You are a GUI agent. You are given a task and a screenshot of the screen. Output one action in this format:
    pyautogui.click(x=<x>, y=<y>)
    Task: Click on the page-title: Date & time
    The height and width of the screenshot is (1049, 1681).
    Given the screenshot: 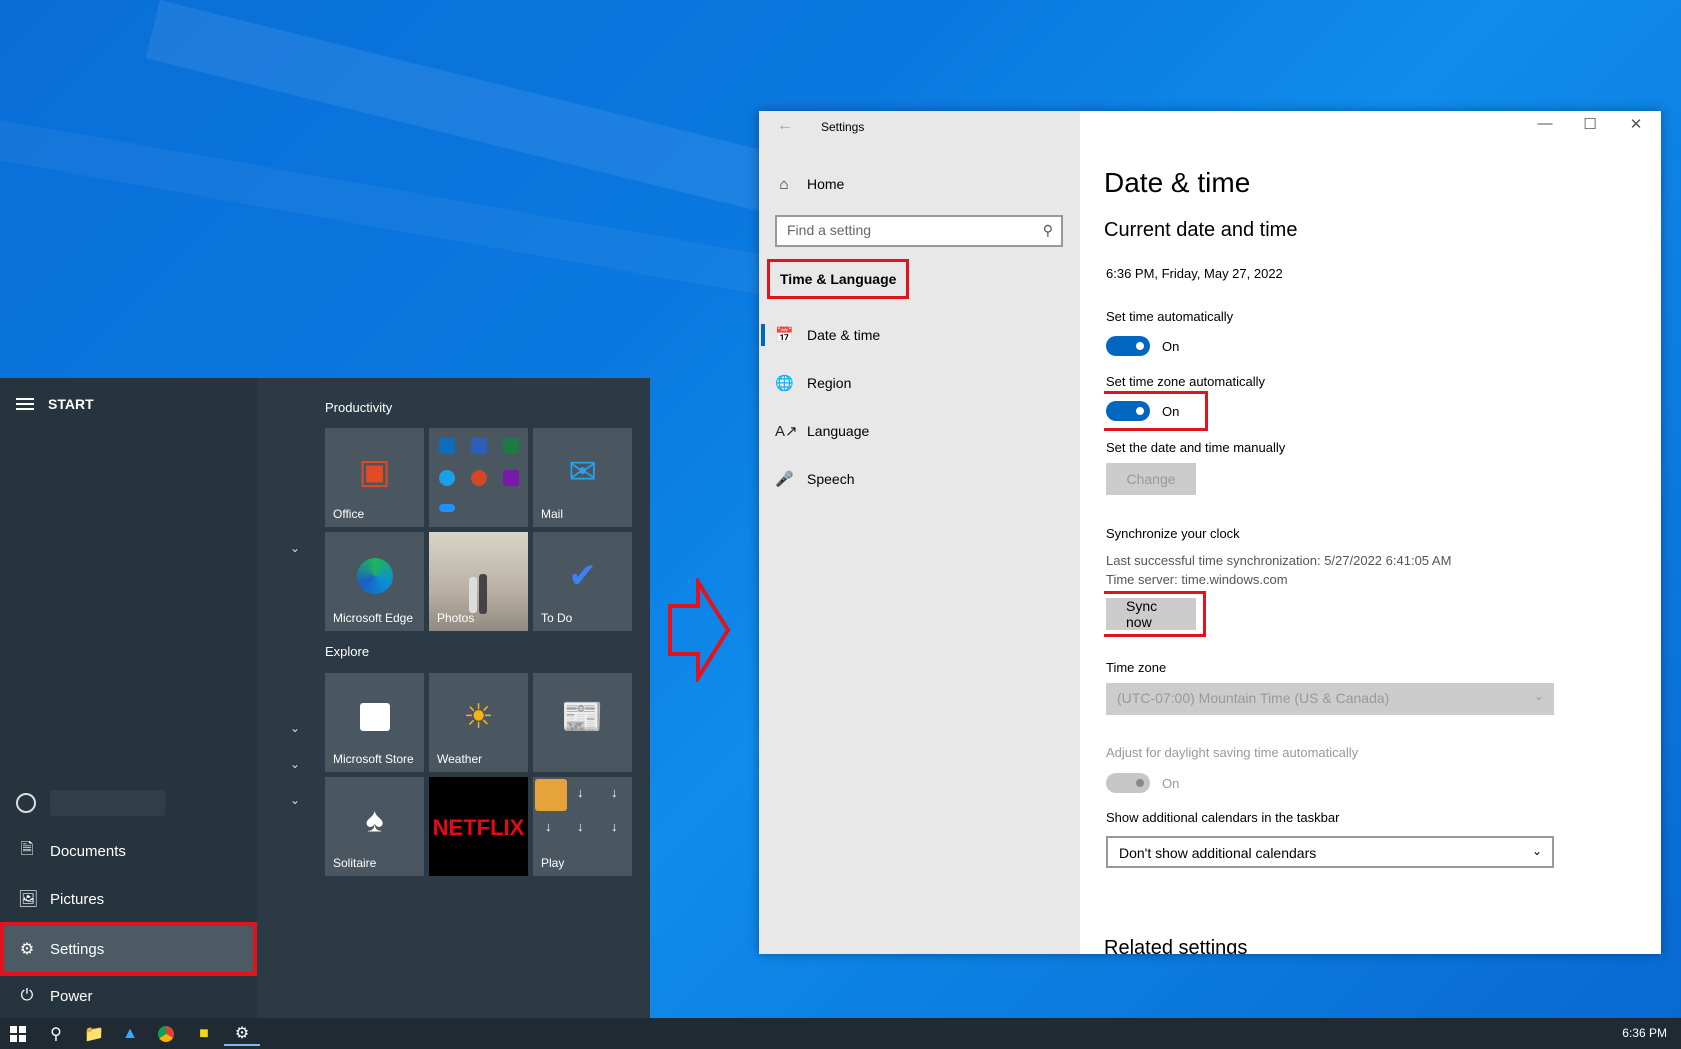 What is the action you would take?
    pyautogui.click(x=1177, y=182)
    